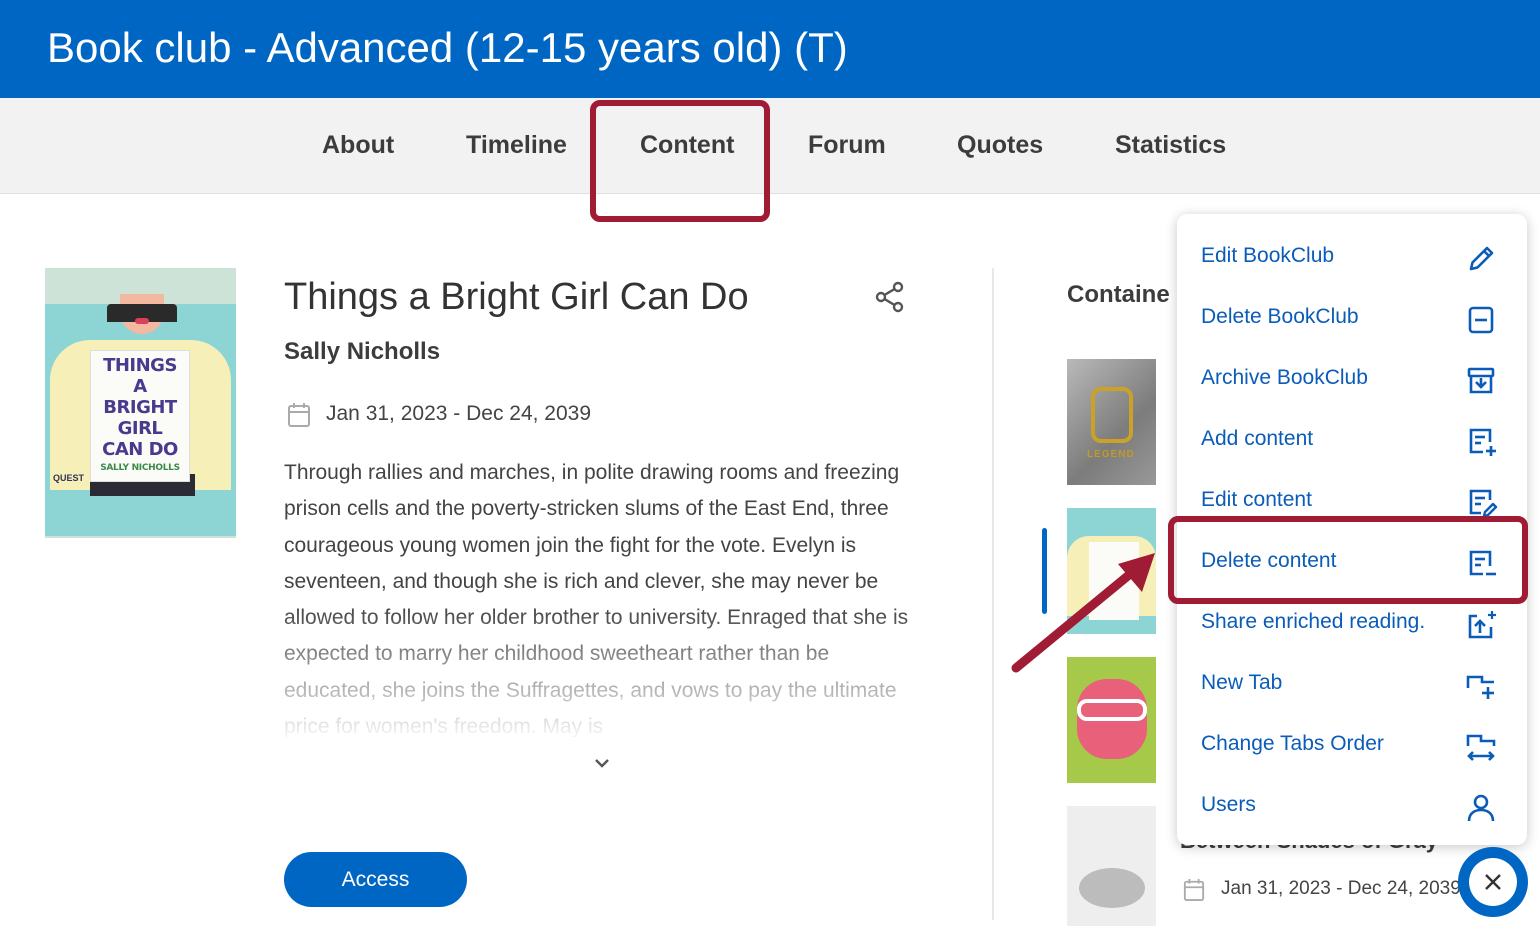 The image size is (1540, 926). Describe the element at coordinates (1352, 807) in the screenshot. I see `menu-item-users: Users` at that location.